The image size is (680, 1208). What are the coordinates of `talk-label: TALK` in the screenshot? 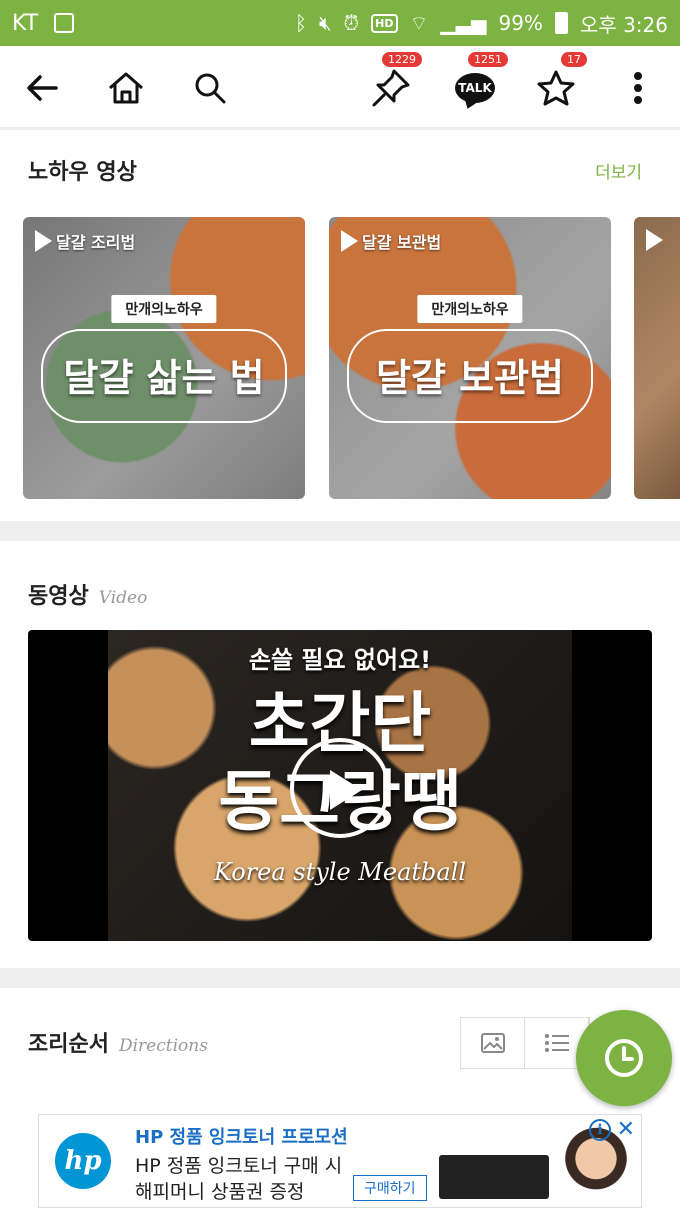 It's located at (475, 88).